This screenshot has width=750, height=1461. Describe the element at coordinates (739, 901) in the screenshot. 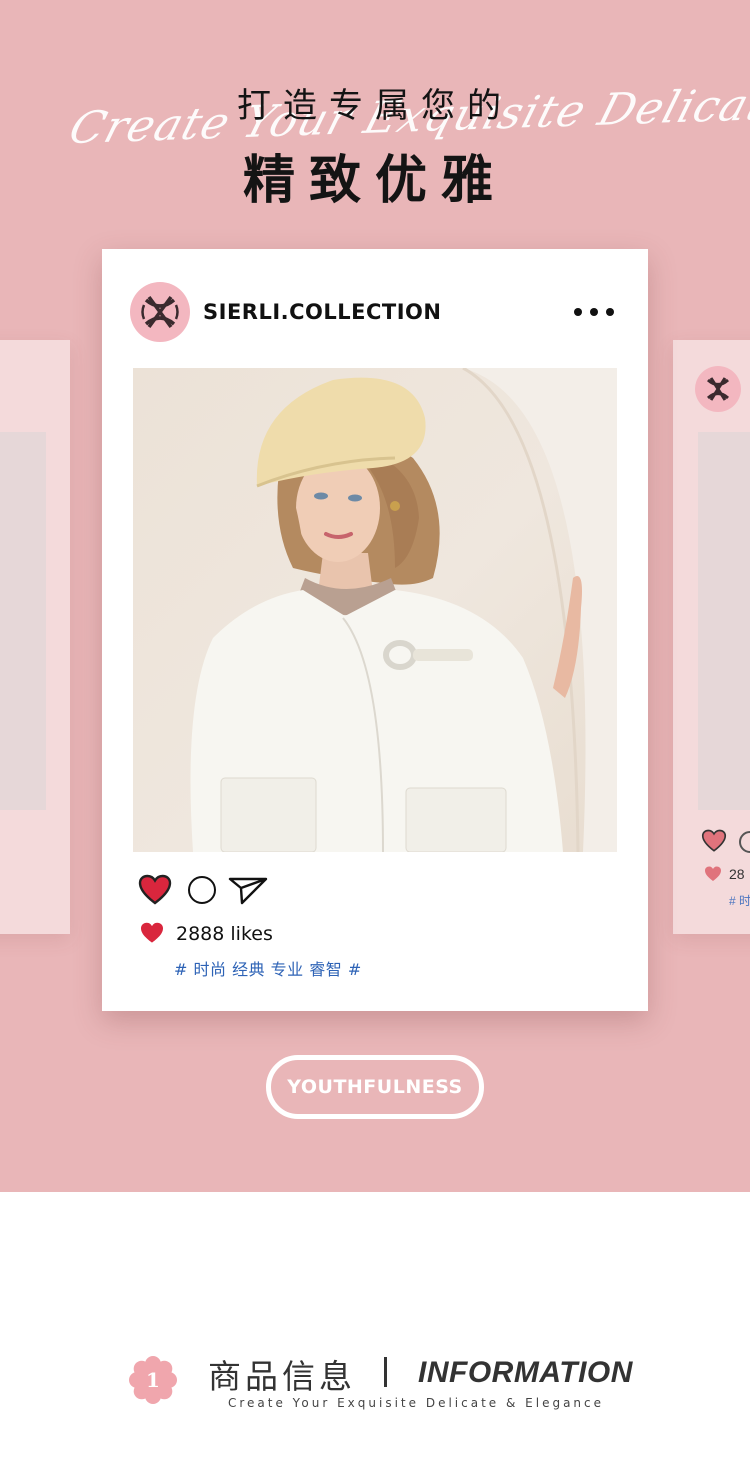

I see `ghost-tags-text: # 时` at that location.